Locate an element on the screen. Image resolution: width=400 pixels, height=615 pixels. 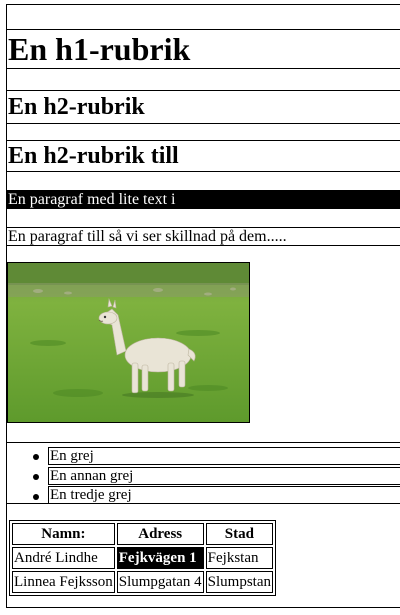
table-cell-name: André Lindhe is located at coordinates (63, 558).